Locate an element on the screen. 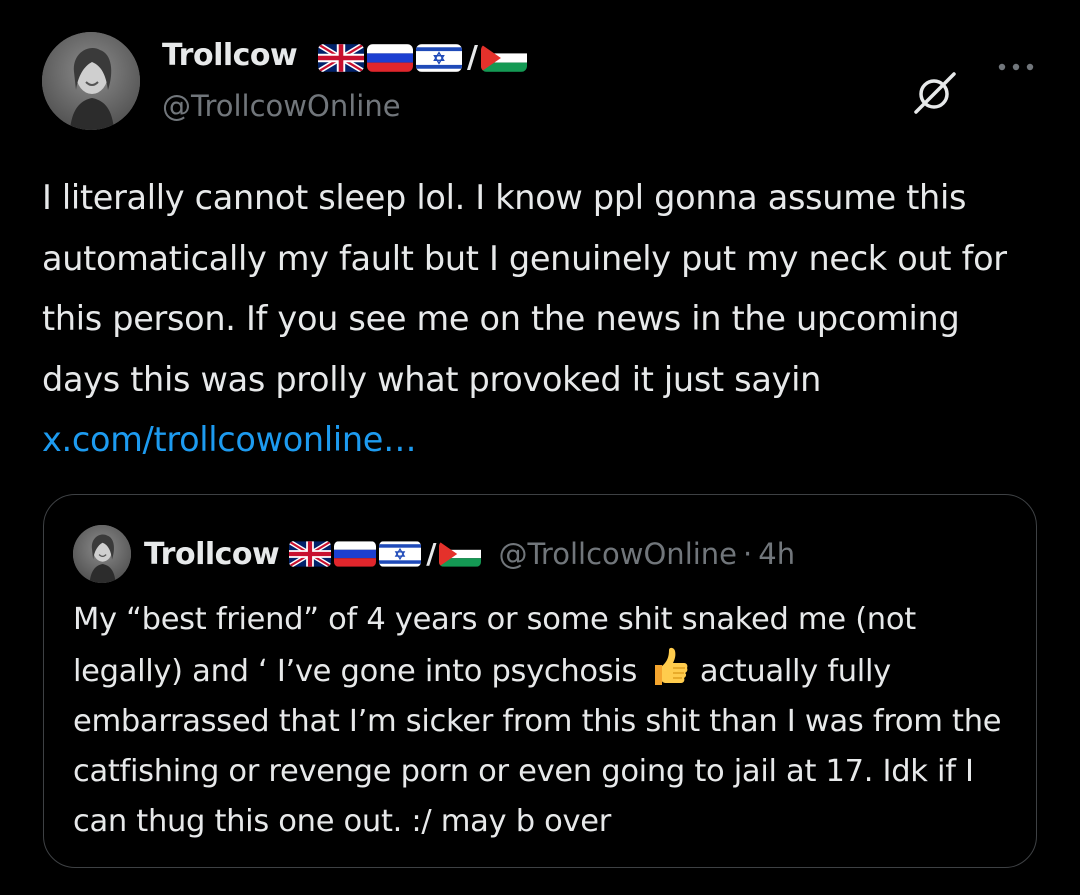 This screenshot has width=1080, height=895. more-options-icon is located at coordinates (1016, 64).